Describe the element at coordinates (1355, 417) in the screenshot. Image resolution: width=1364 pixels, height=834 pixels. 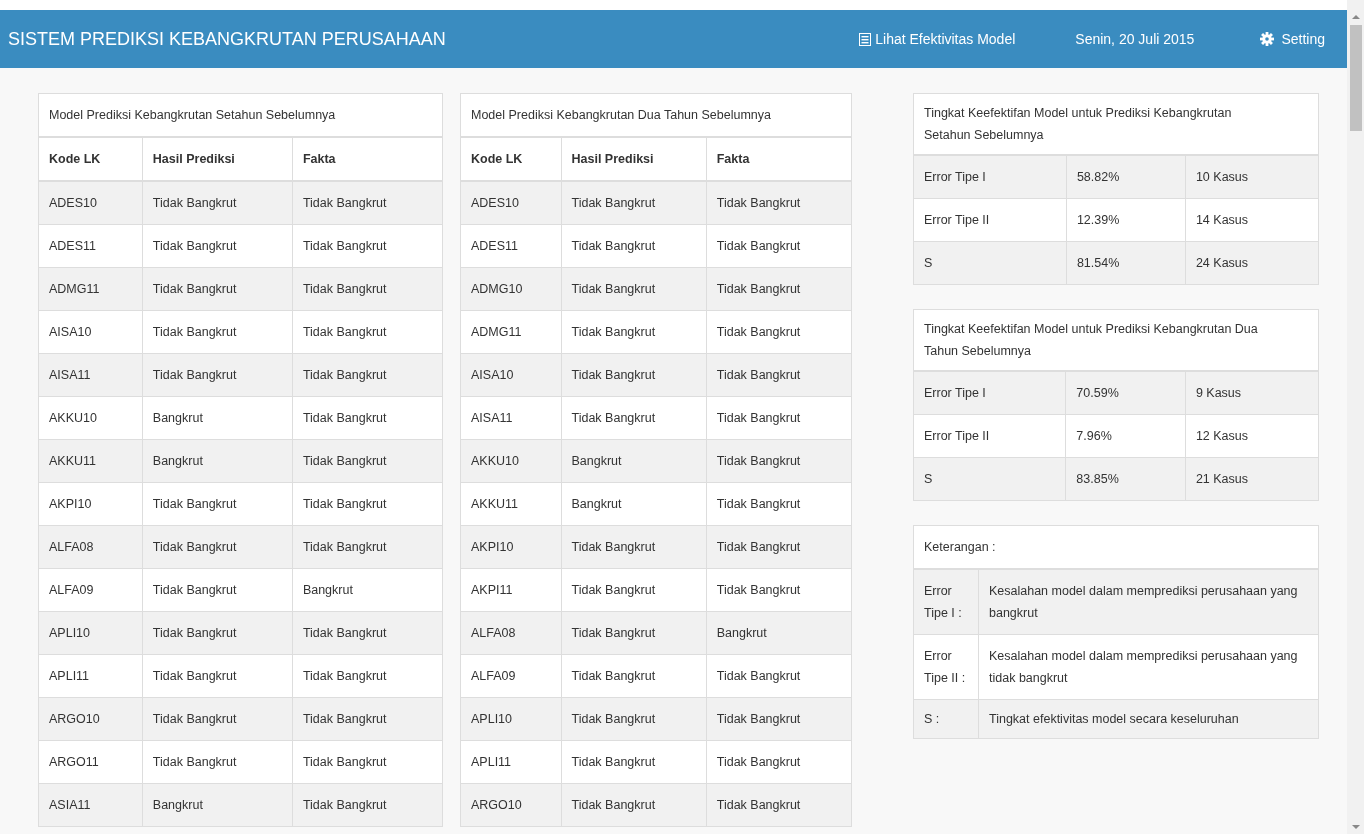
I see `scrollbar` at that location.